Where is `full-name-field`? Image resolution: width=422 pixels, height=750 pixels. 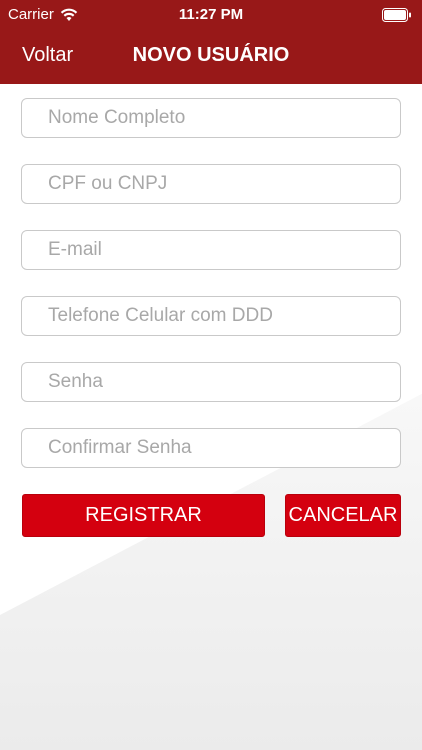 full-name-field is located at coordinates (211, 118).